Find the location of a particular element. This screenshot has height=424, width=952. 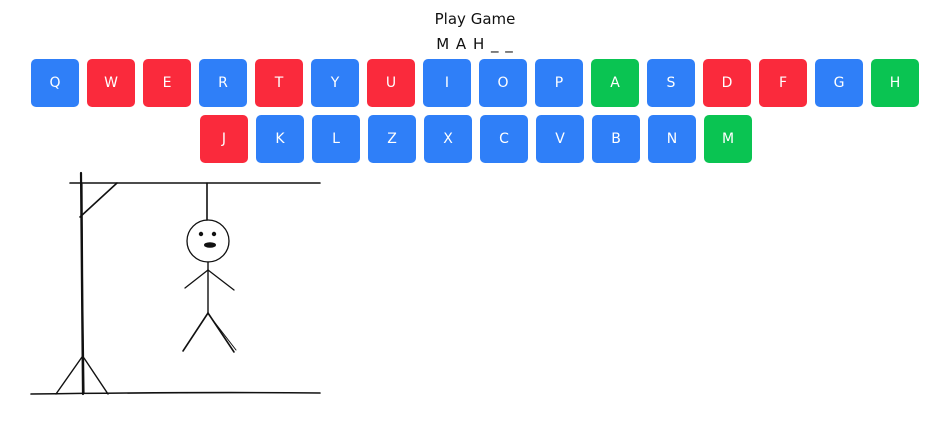

gallows-base is located at coordinates (175, 393).